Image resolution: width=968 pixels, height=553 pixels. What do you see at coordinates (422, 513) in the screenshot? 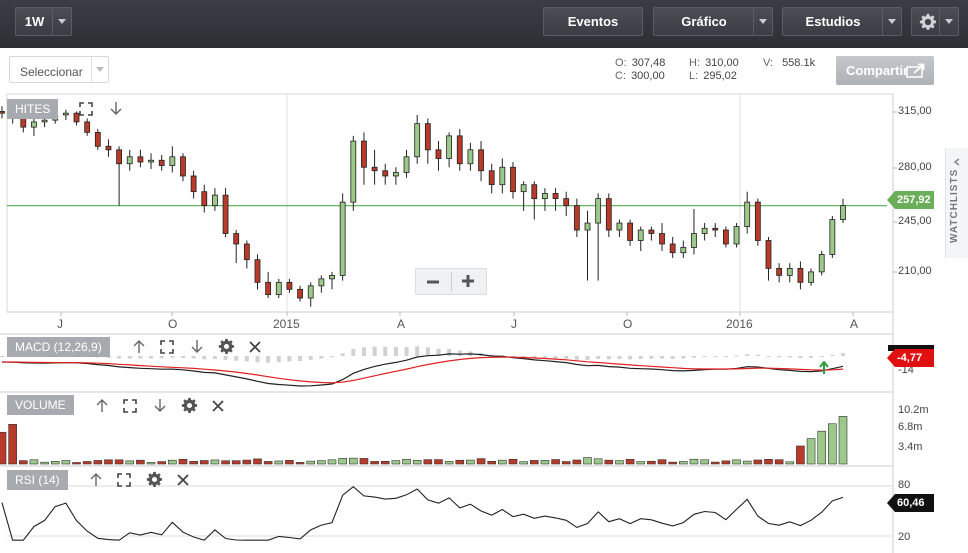
I see `rsi-plot` at bounding box center [422, 513].